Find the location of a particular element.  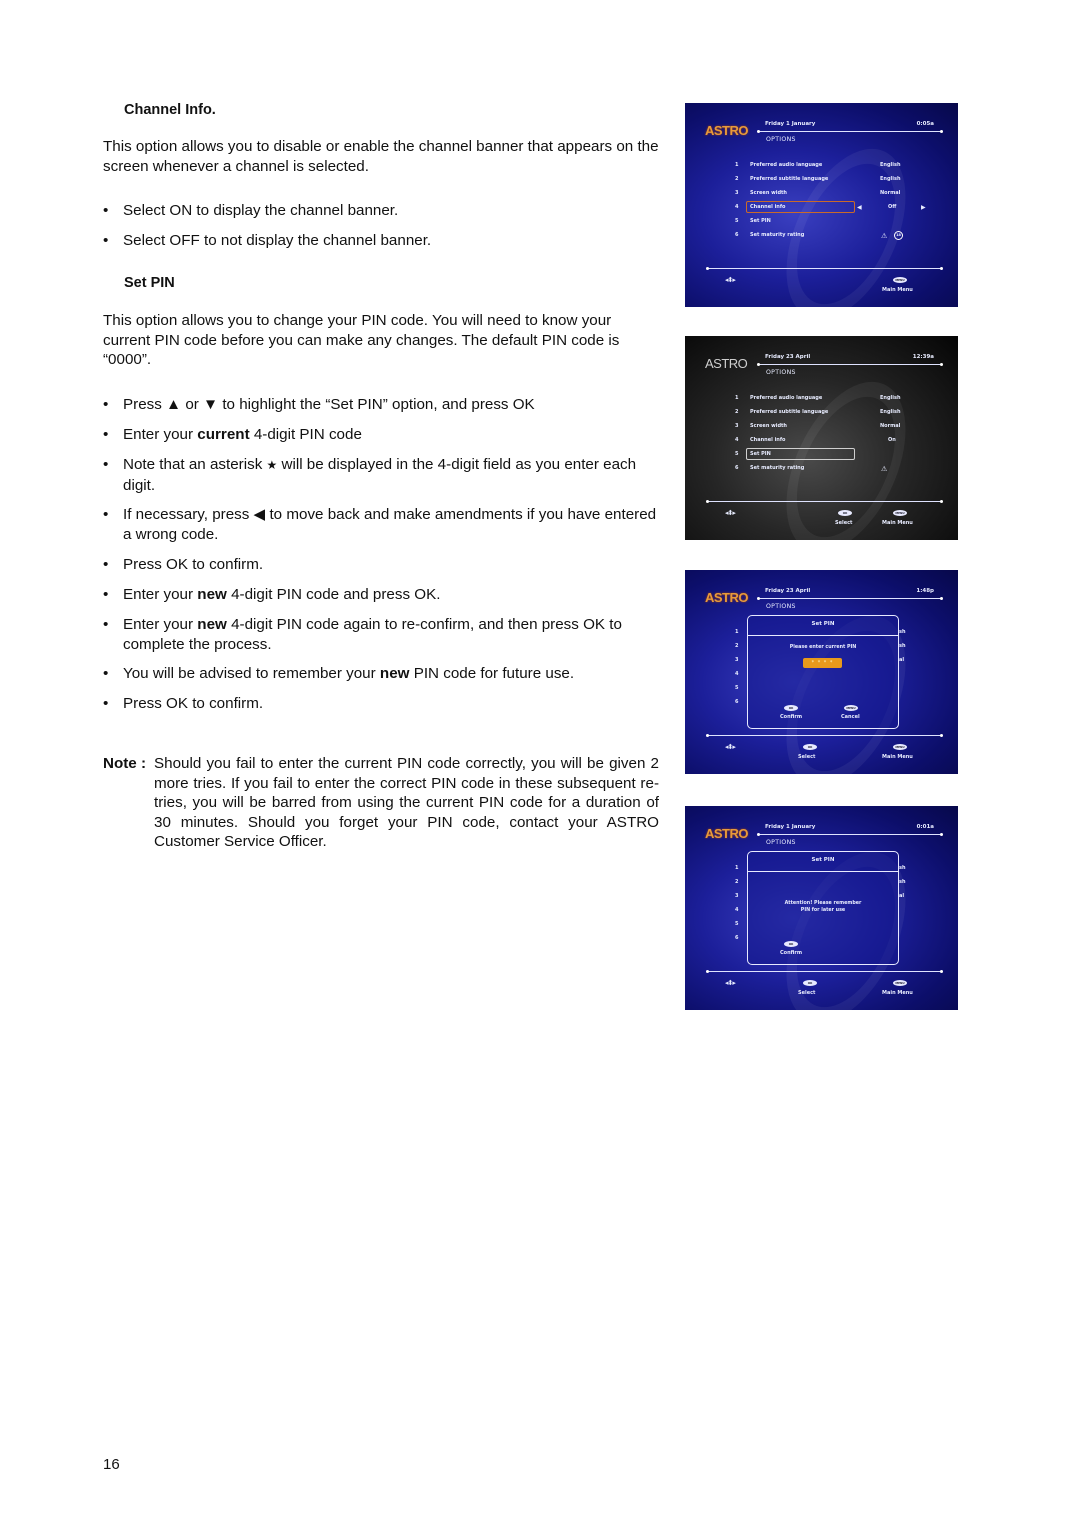

pin-input: * * * * is located at coordinates (822, 663).